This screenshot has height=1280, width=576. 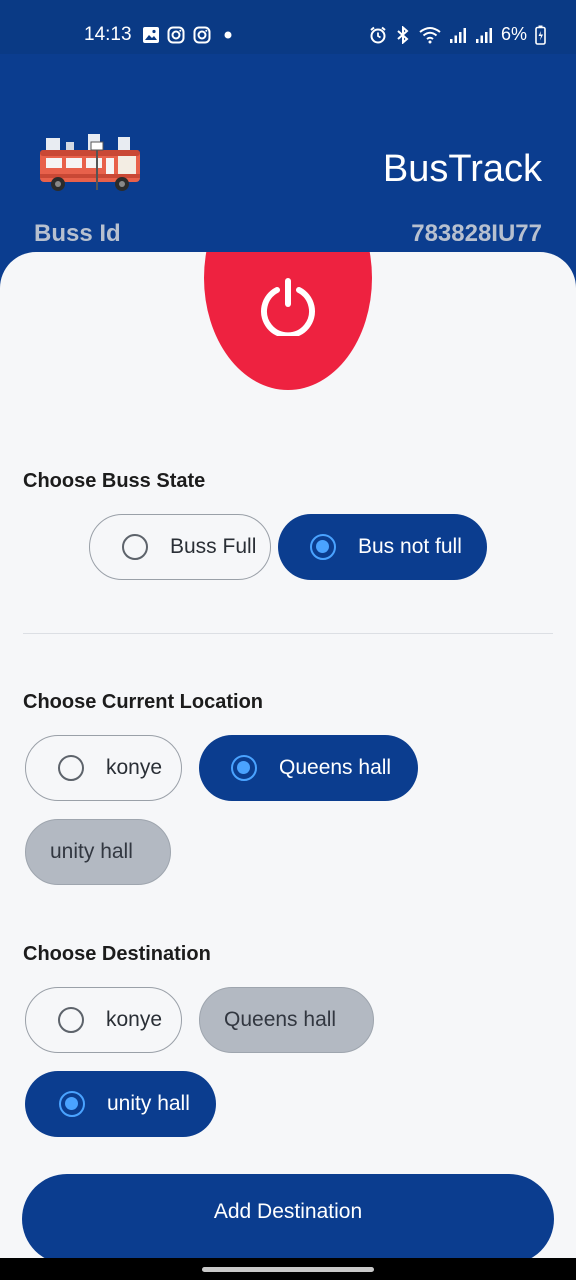 What do you see at coordinates (430, 34) in the screenshot?
I see `wifi-icon` at bounding box center [430, 34].